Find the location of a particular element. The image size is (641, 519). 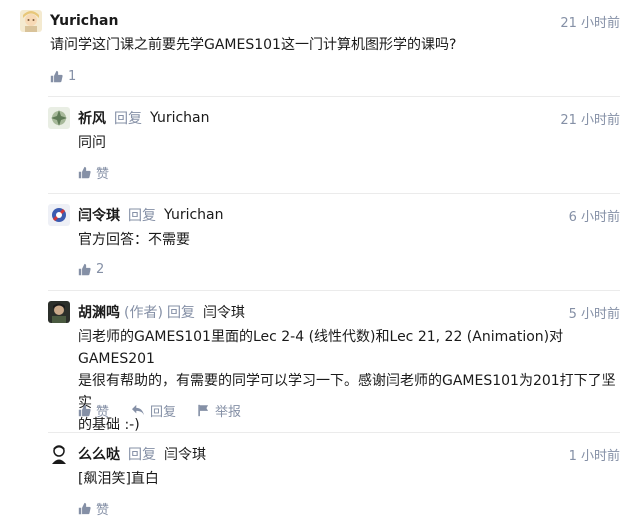

author-name: 闫令琪 is located at coordinates (99, 215).